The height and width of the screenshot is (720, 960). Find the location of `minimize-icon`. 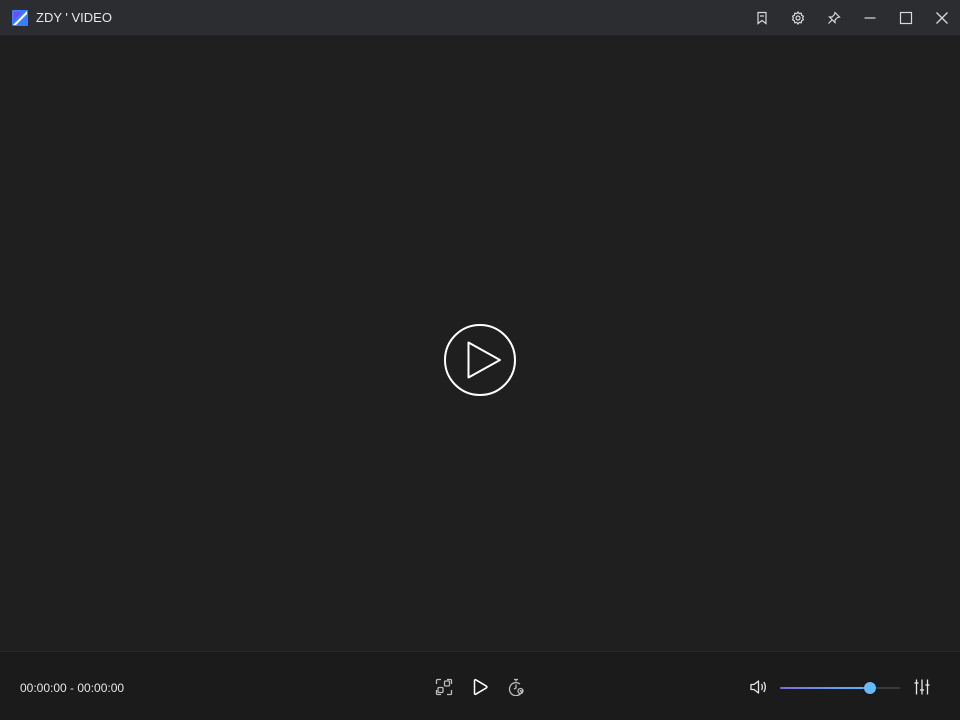

minimize-icon is located at coordinates (870, 18).